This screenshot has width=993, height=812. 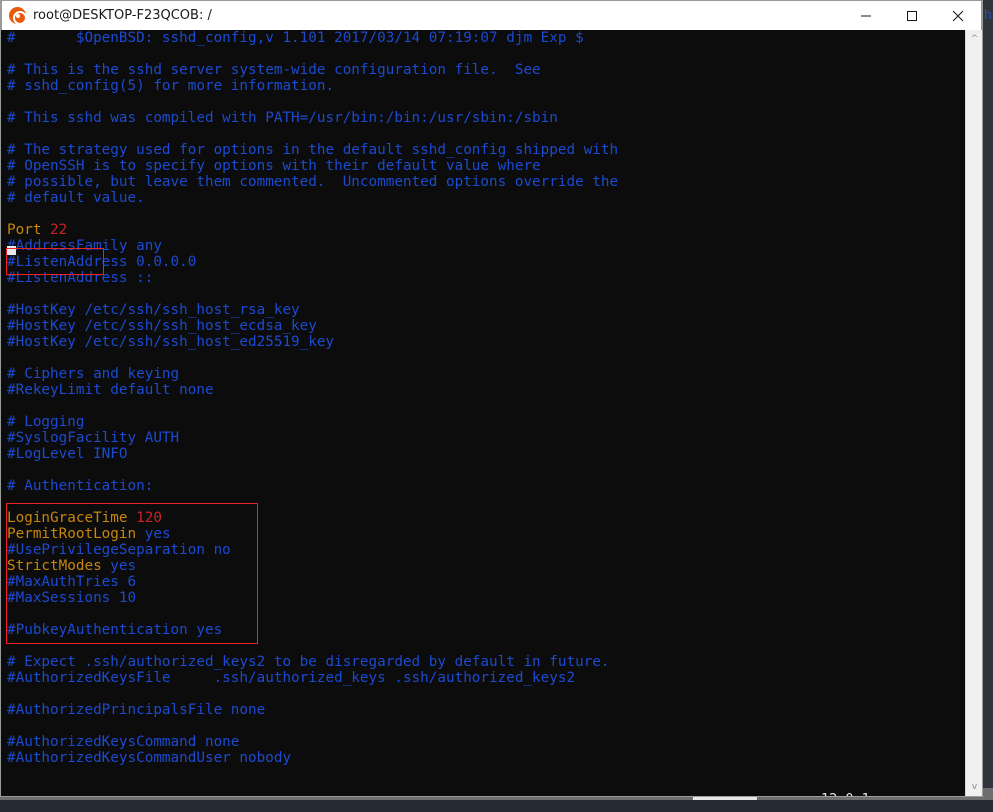 What do you see at coordinates (866, 16) in the screenshot?
I see `minimize-button` at bounding box center [866, 16].